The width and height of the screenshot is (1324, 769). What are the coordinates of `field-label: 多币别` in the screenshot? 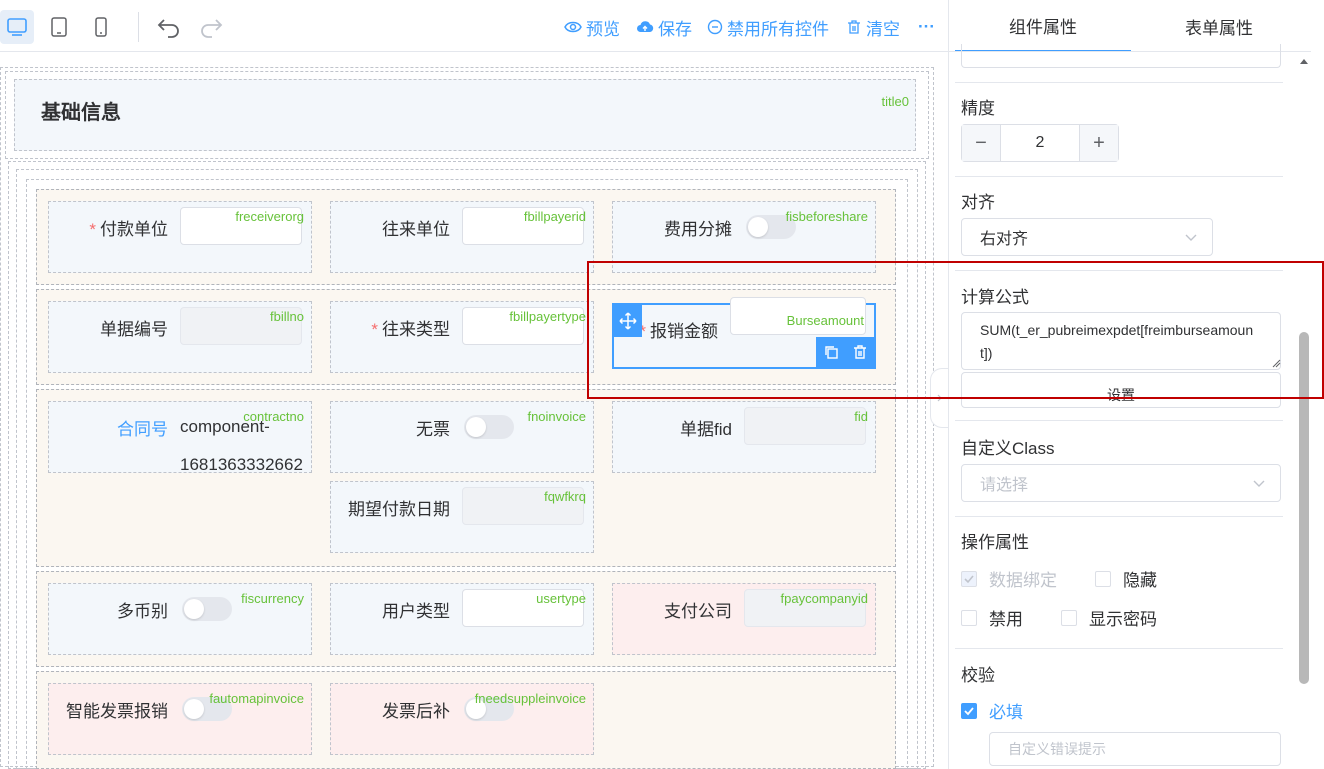 It's located at (142, 609).